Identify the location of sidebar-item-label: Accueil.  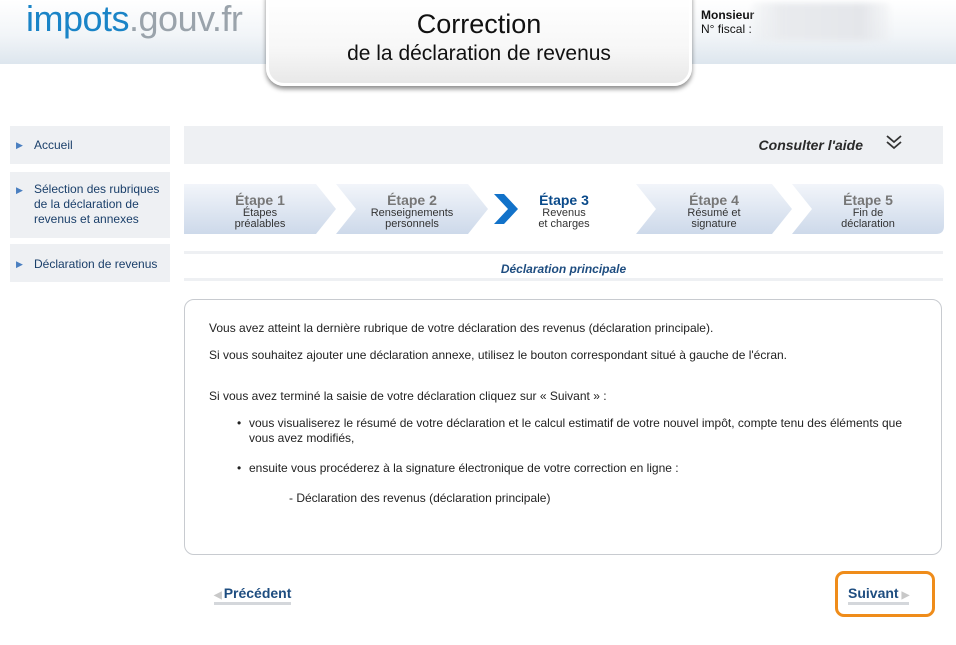
(53, 145).